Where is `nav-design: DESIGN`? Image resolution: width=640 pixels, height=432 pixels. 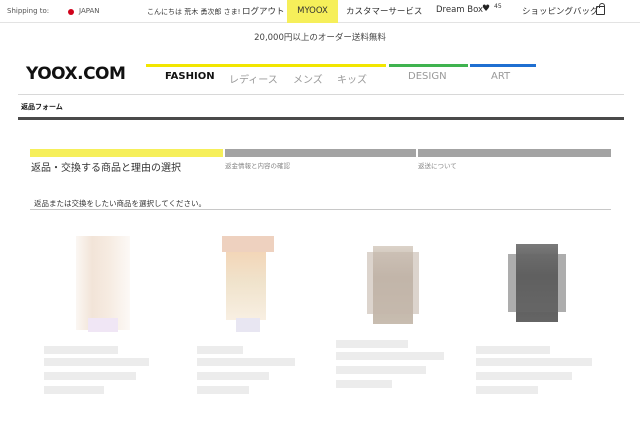 nav-design: DESIGN is located at coordinates (427, 76).